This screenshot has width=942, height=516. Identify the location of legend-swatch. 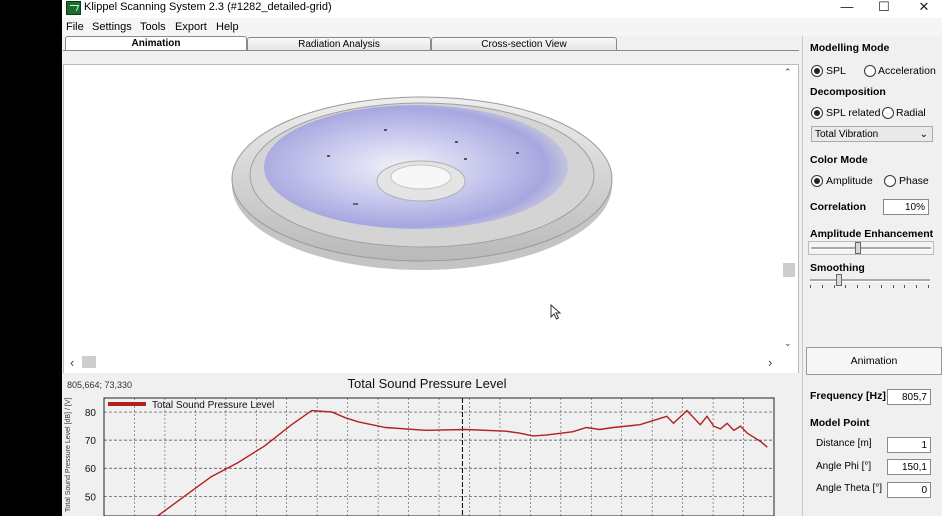
(127, 404).